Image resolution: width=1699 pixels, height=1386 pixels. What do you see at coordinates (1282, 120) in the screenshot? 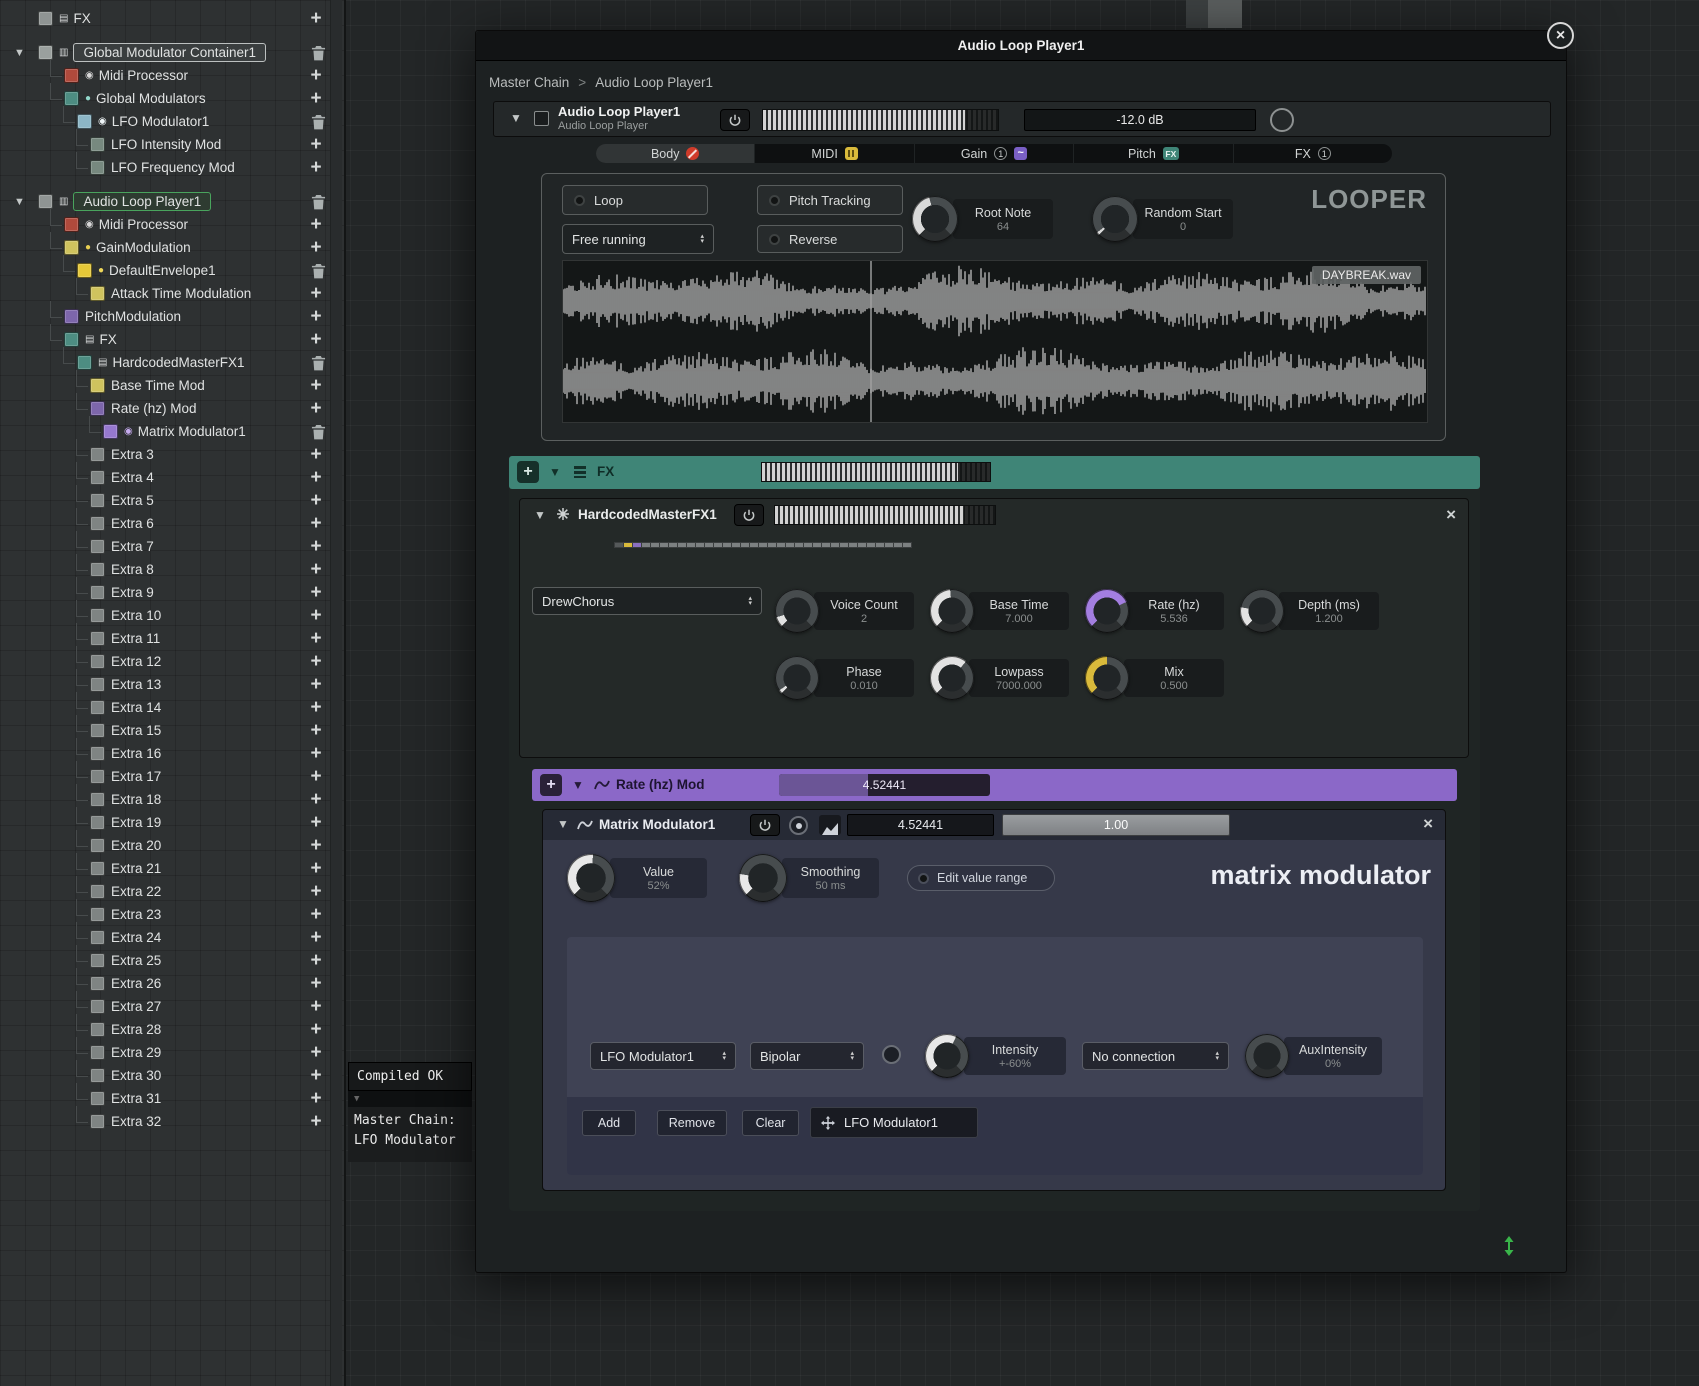
I see `balance-knob` at bounding box center [1282, 120].